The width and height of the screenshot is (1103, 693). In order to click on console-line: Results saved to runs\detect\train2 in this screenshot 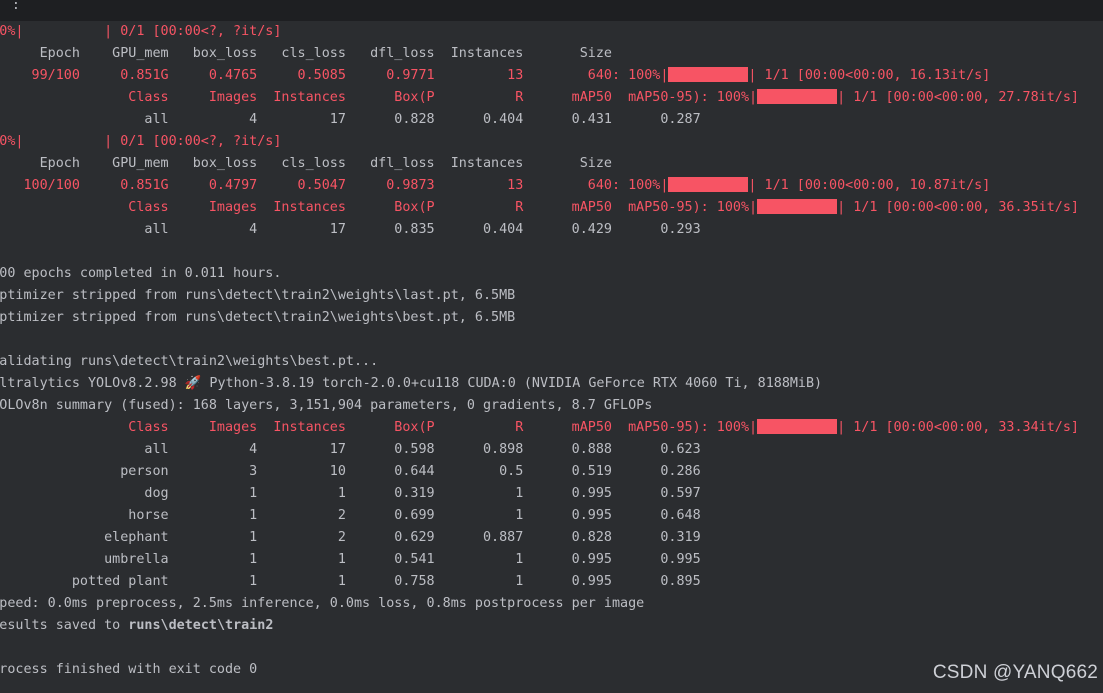, I will do `click(136, 626)`.